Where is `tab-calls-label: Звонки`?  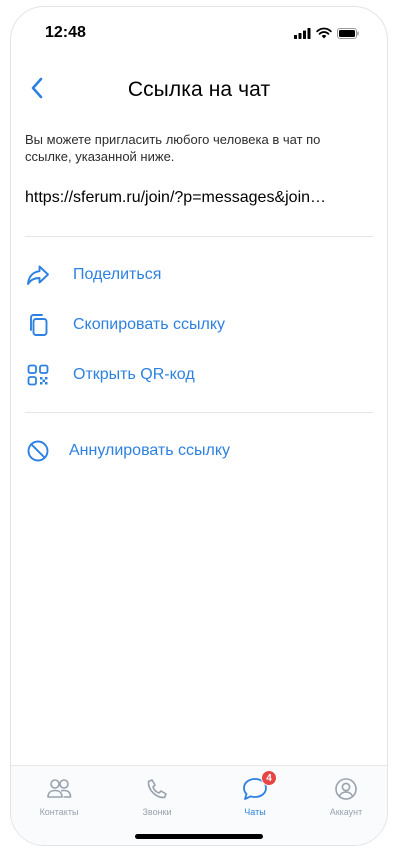 tab-calls-label: Звонки is located at coordinates (157, 812).